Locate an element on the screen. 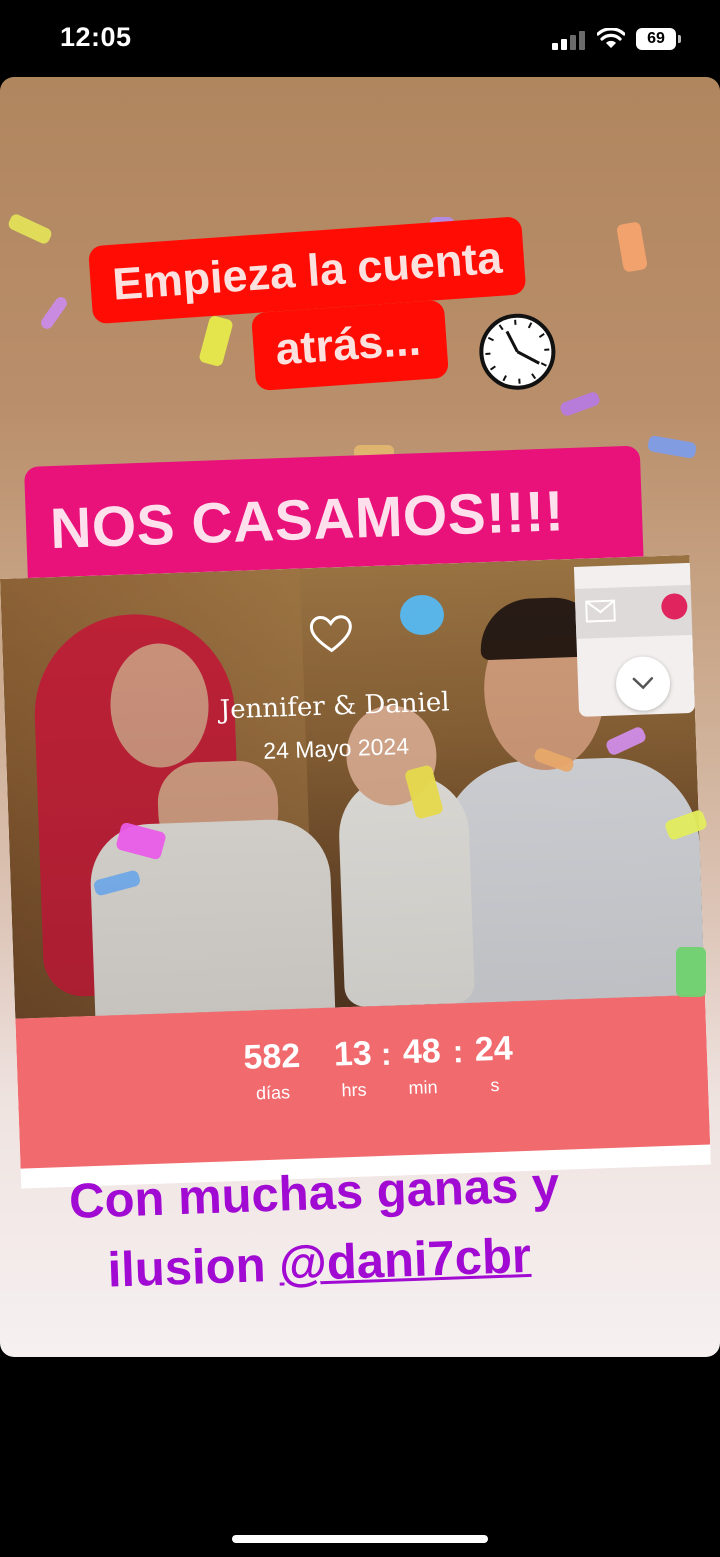 The height and width of the screenshot is (1557, 720). sticker-main-text: NOS CASAMOS!!!! is located at coordinates (307, 520).